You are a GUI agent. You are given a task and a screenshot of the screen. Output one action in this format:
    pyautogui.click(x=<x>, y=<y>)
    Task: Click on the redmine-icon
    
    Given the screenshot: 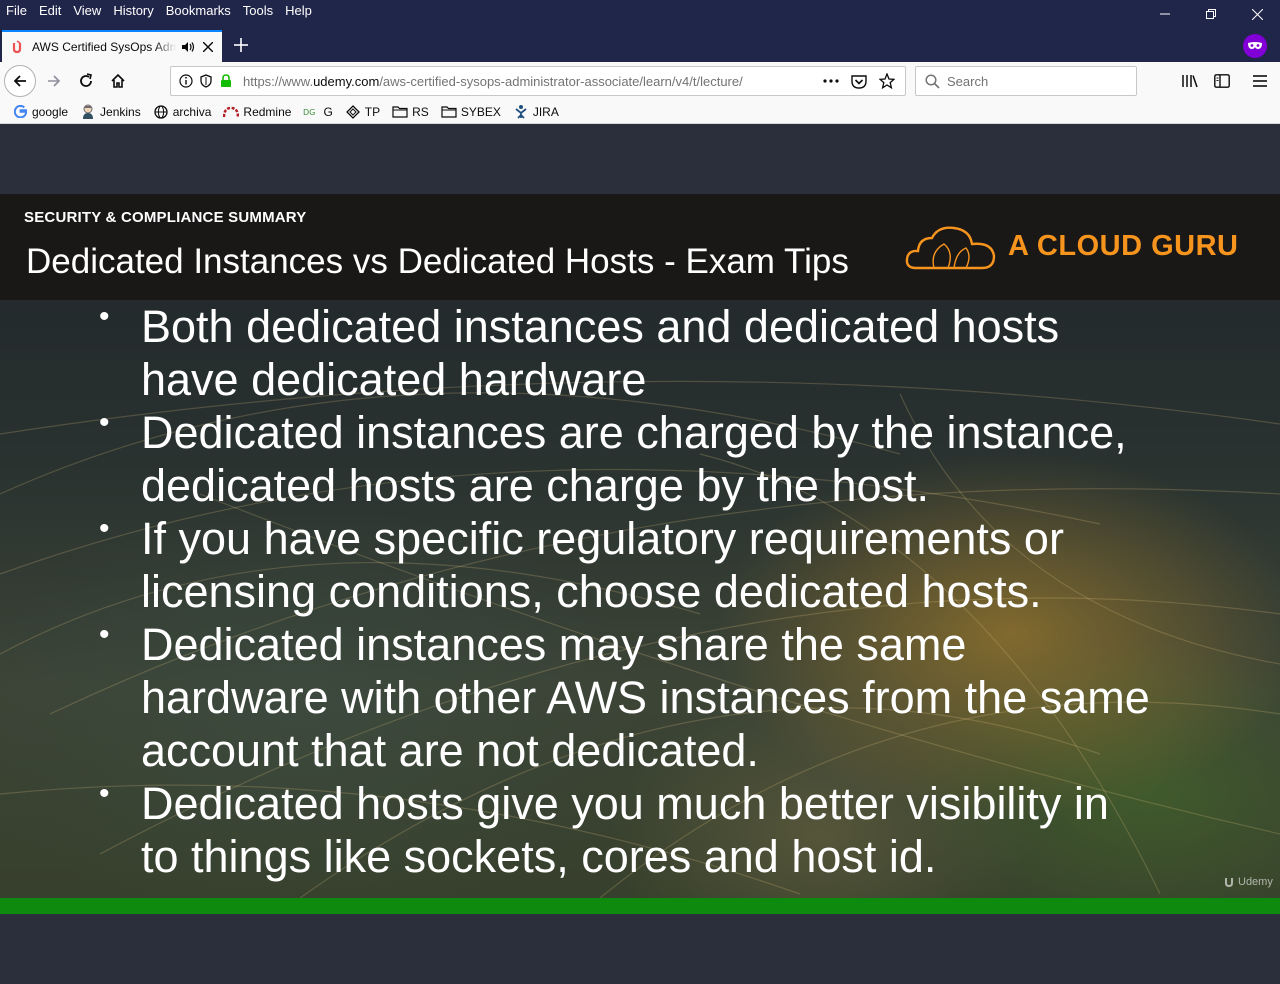 What is the action you would take?
    pyautogui.click(x=231, y=112)
    